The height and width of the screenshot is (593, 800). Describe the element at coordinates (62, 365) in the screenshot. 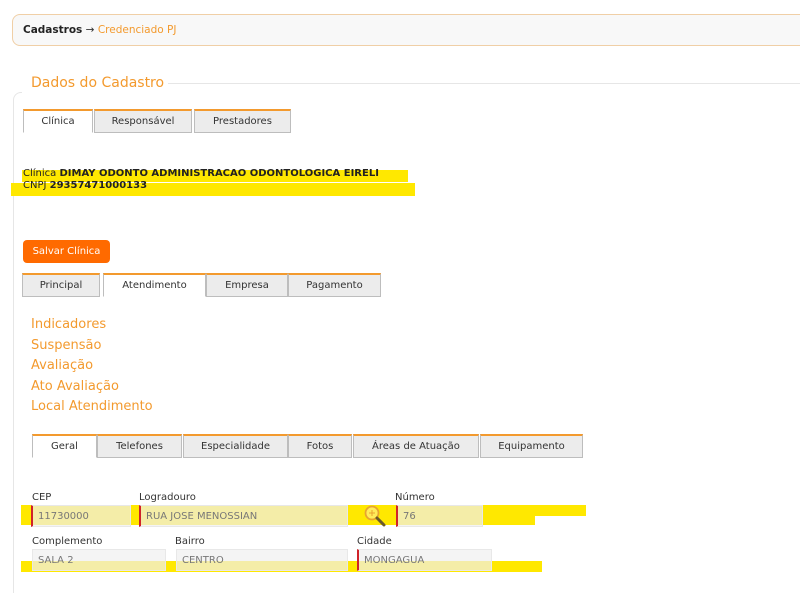

I see `link-avaliacao: Avaliação` at that location.